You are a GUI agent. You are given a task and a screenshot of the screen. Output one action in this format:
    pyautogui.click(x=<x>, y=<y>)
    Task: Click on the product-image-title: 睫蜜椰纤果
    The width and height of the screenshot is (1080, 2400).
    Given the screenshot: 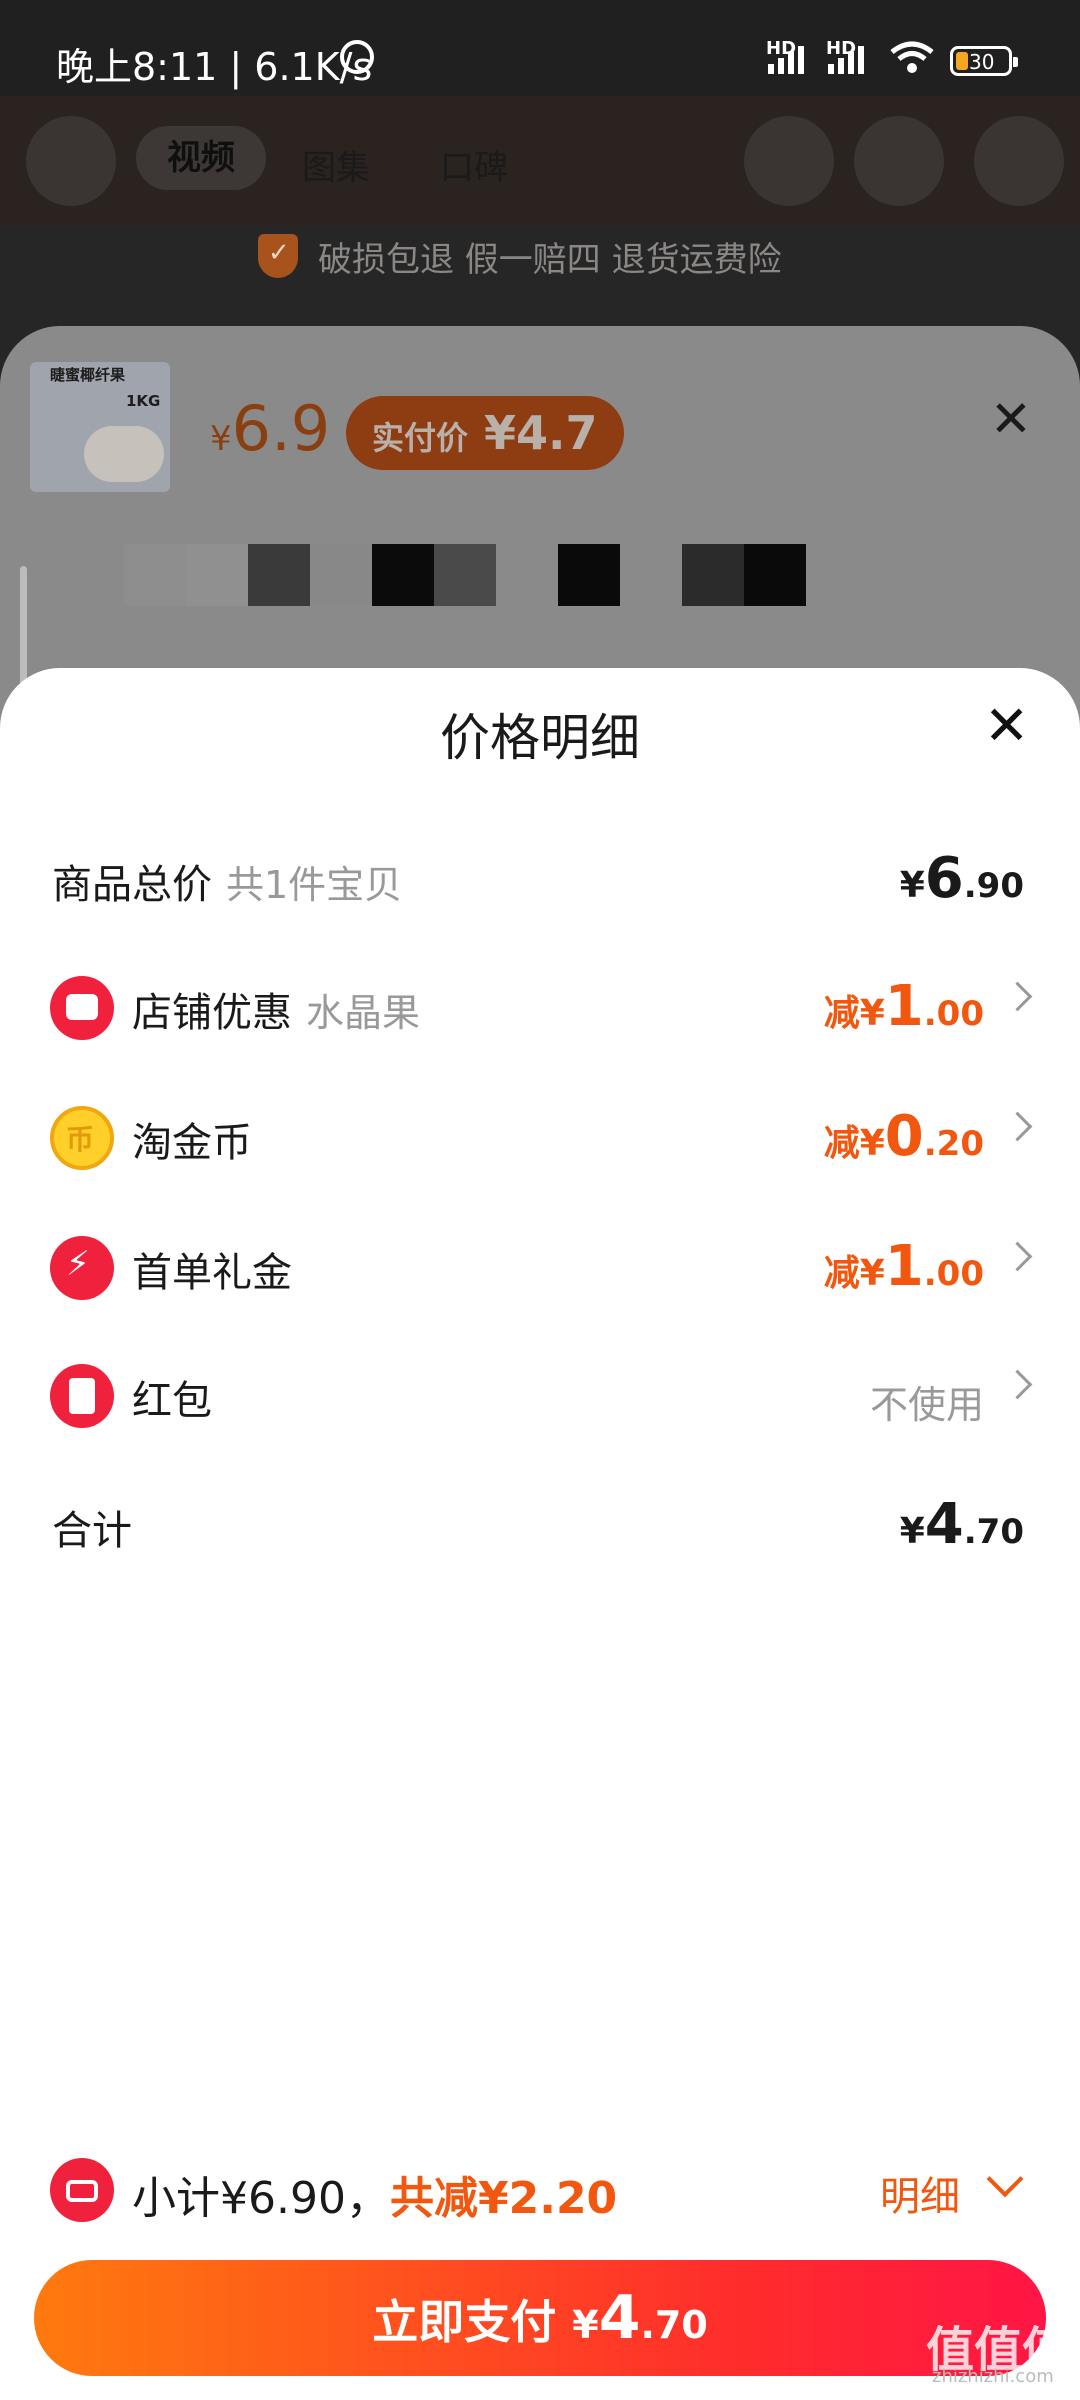 What is the action you would take?
    pyautogui.click(x=88, y=375)
    